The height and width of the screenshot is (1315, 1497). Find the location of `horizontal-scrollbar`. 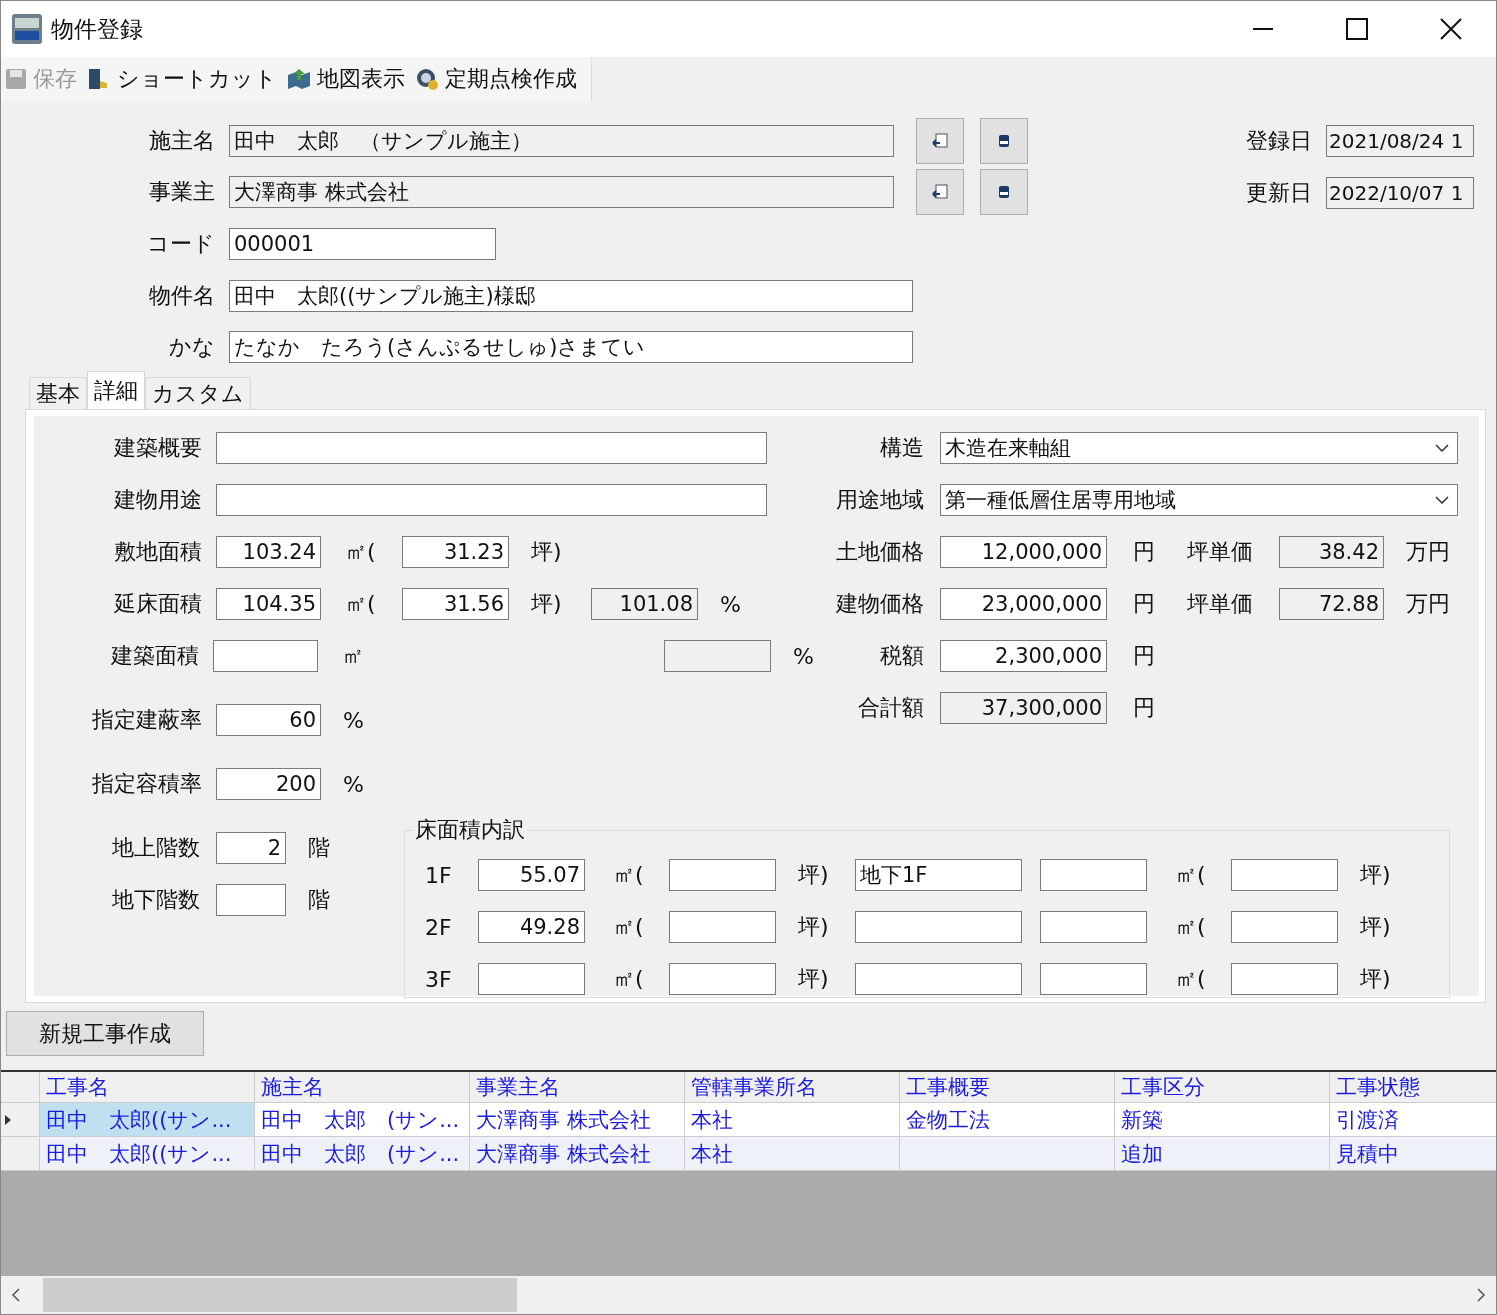

horizontal-scrollbar is located at coordinates (748, 1295).